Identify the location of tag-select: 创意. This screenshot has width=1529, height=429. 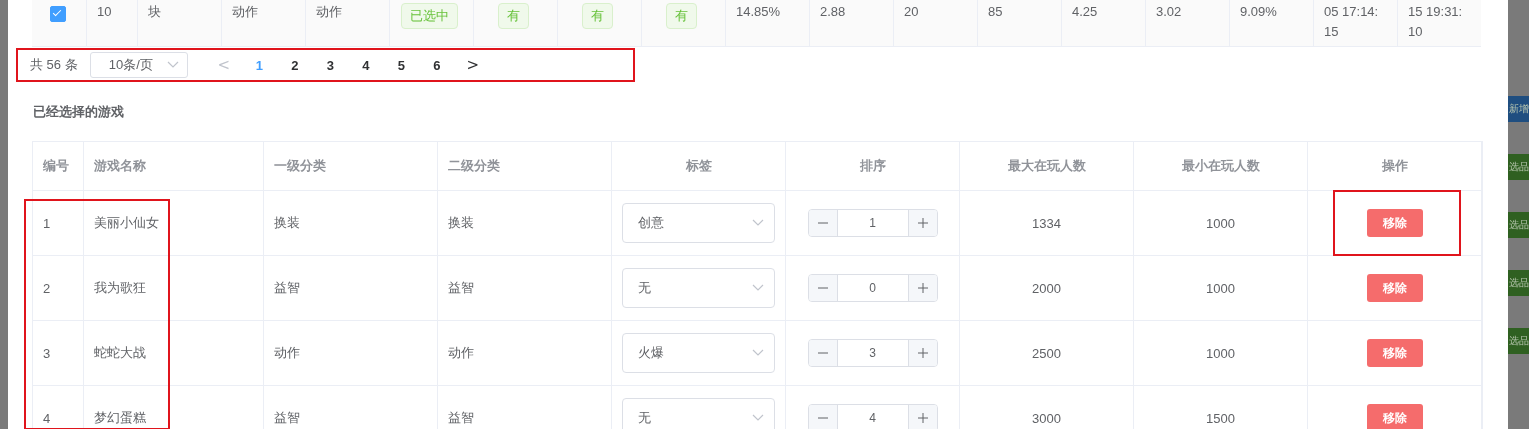
(698, 223).